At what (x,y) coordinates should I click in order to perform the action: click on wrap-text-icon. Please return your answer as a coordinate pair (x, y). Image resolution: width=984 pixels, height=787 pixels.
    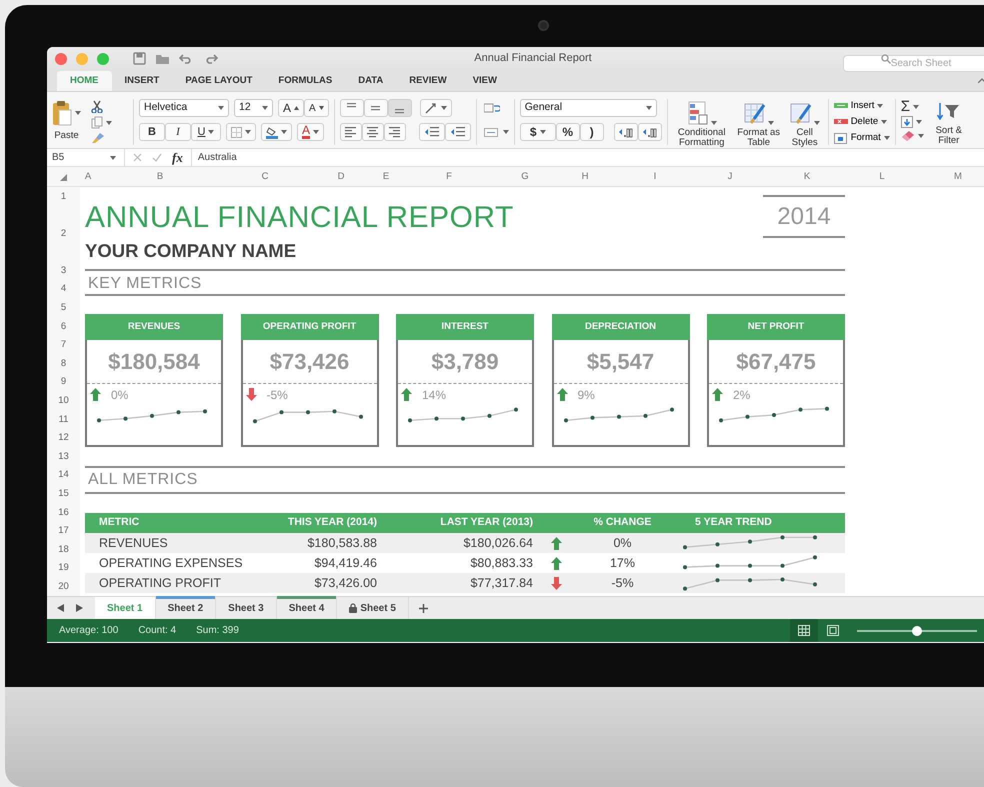
    Looking at the image, I should click on (492, 108).